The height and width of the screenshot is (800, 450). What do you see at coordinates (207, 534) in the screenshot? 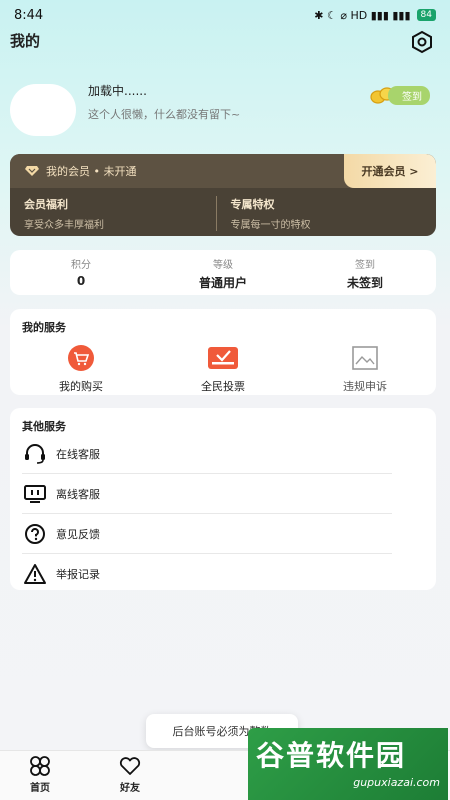
I see `menu-item-feedback: 意见反馈` at bounding box center [207, 534].